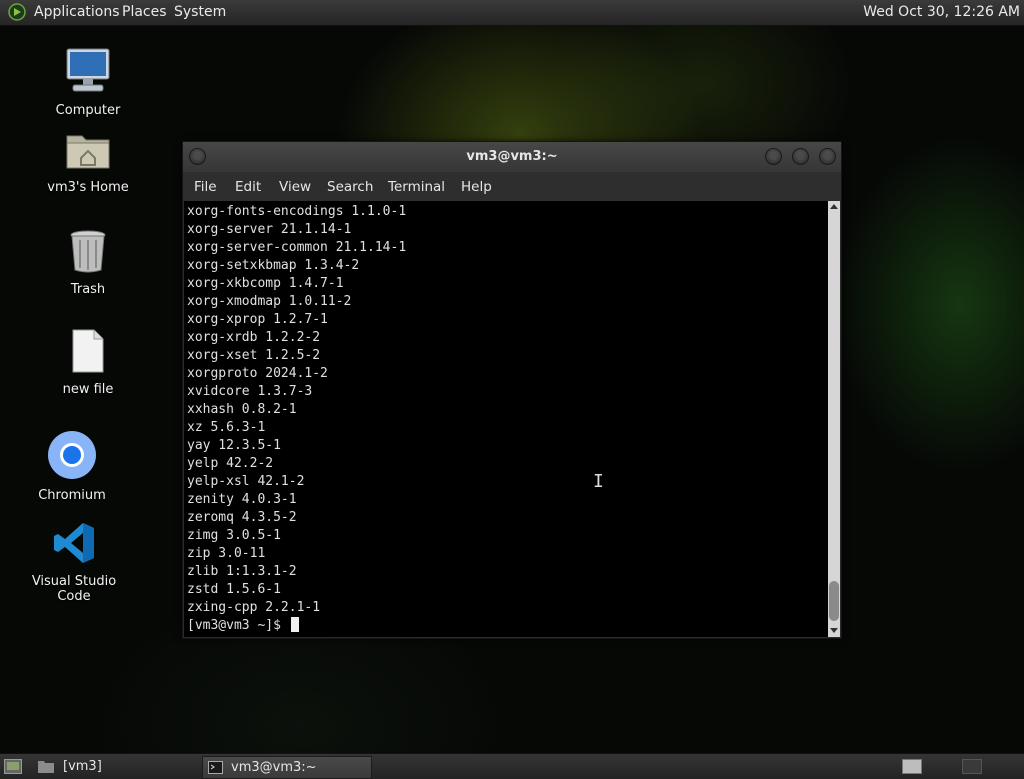 This screenshot has width=1024, height=779. Describe the element at coordinates (242, 499) in the screenshot. I see `terminal-line: zenity 4.0.3-1` at that location.